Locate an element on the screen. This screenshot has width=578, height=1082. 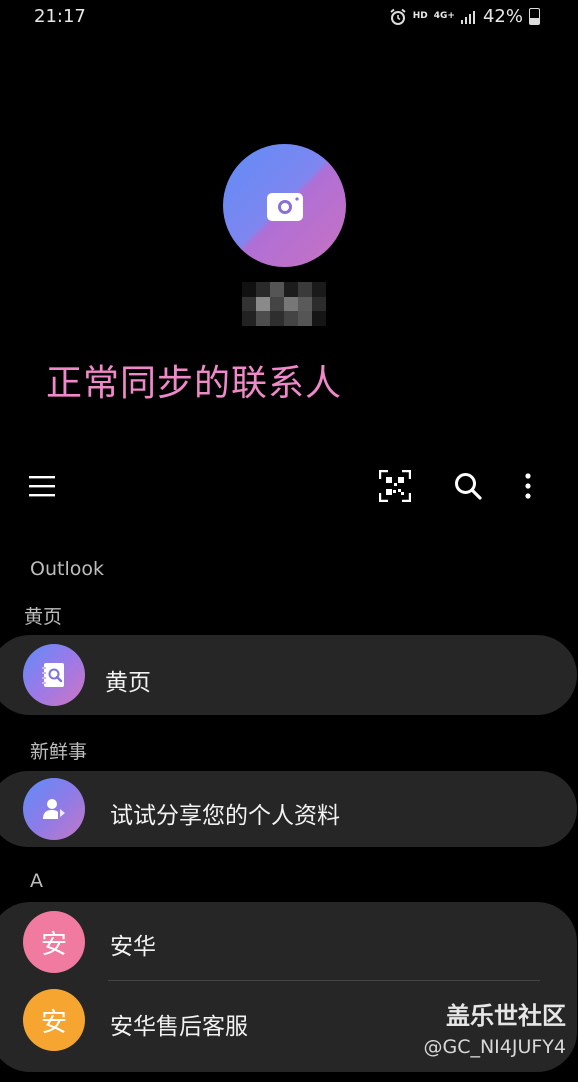
more-vertical-icon is located at coordinates (528, 486).